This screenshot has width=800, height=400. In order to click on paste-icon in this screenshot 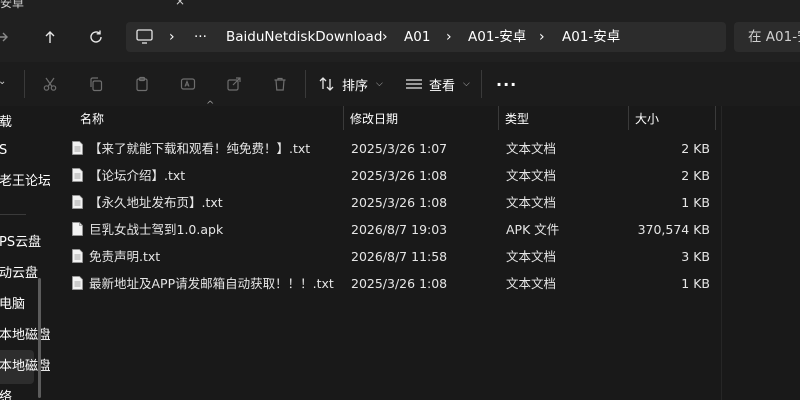, I will do `click(142, 84)`.